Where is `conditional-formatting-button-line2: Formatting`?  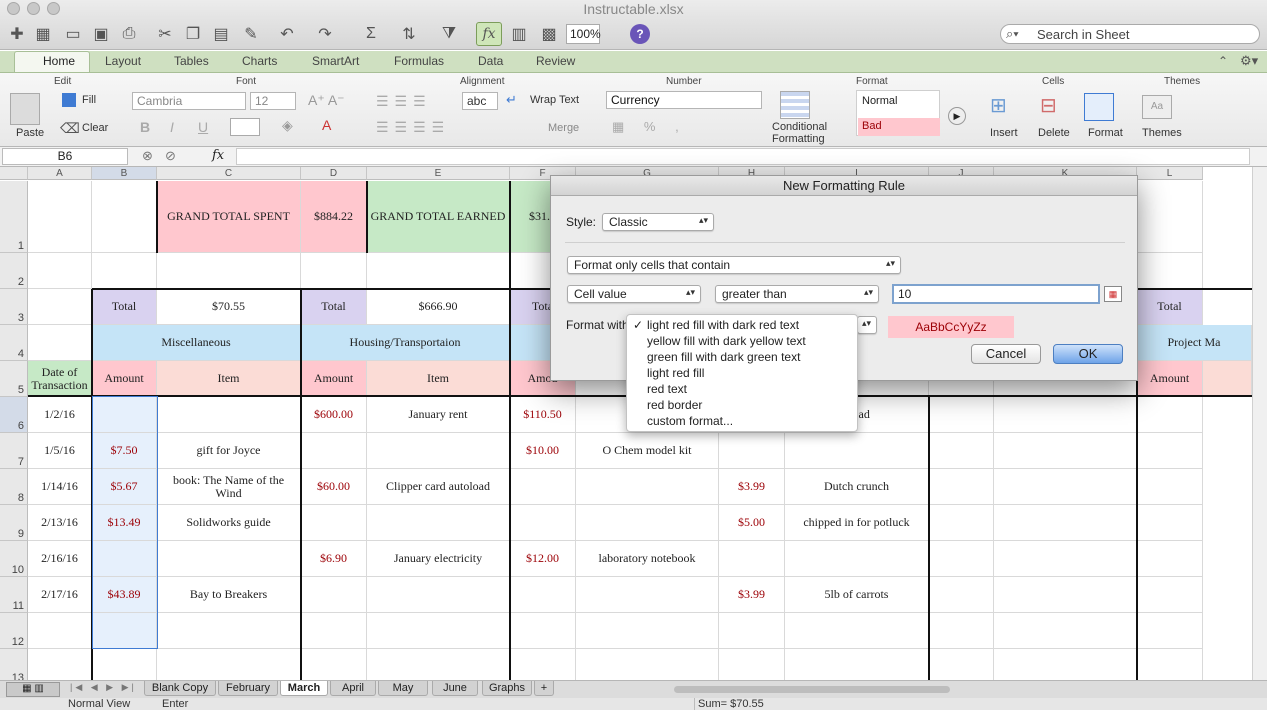 conditional-formatting-button-line2: Formatting is located at coordinates (798, 139).